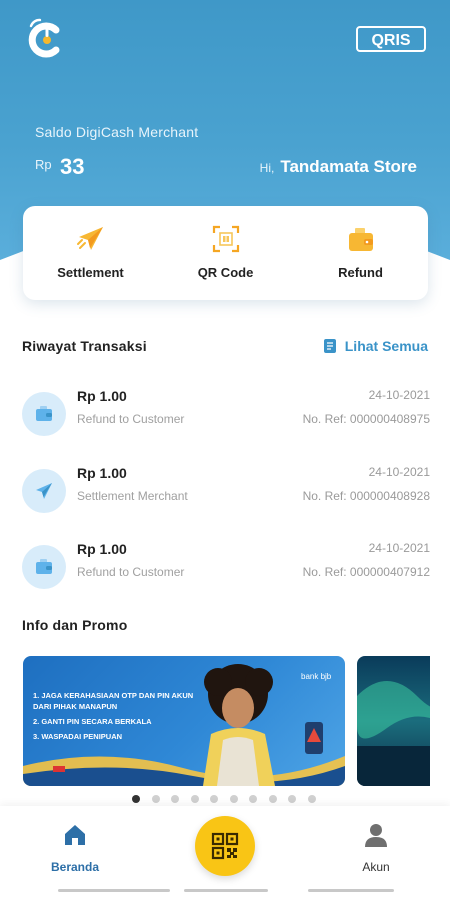 The height and width of the screenshot is (900, 450). I want to click on bottom-navigation: Beranda Akun, so click(225, 853).